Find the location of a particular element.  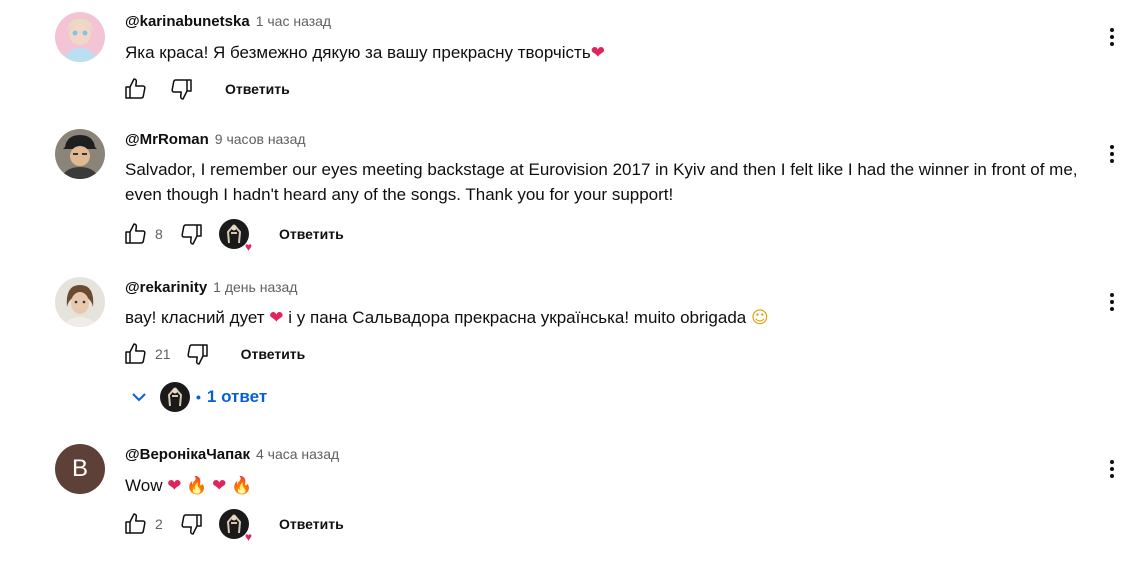

comment-timestamp: 9 часов назад is located at coordinates (260, 139).